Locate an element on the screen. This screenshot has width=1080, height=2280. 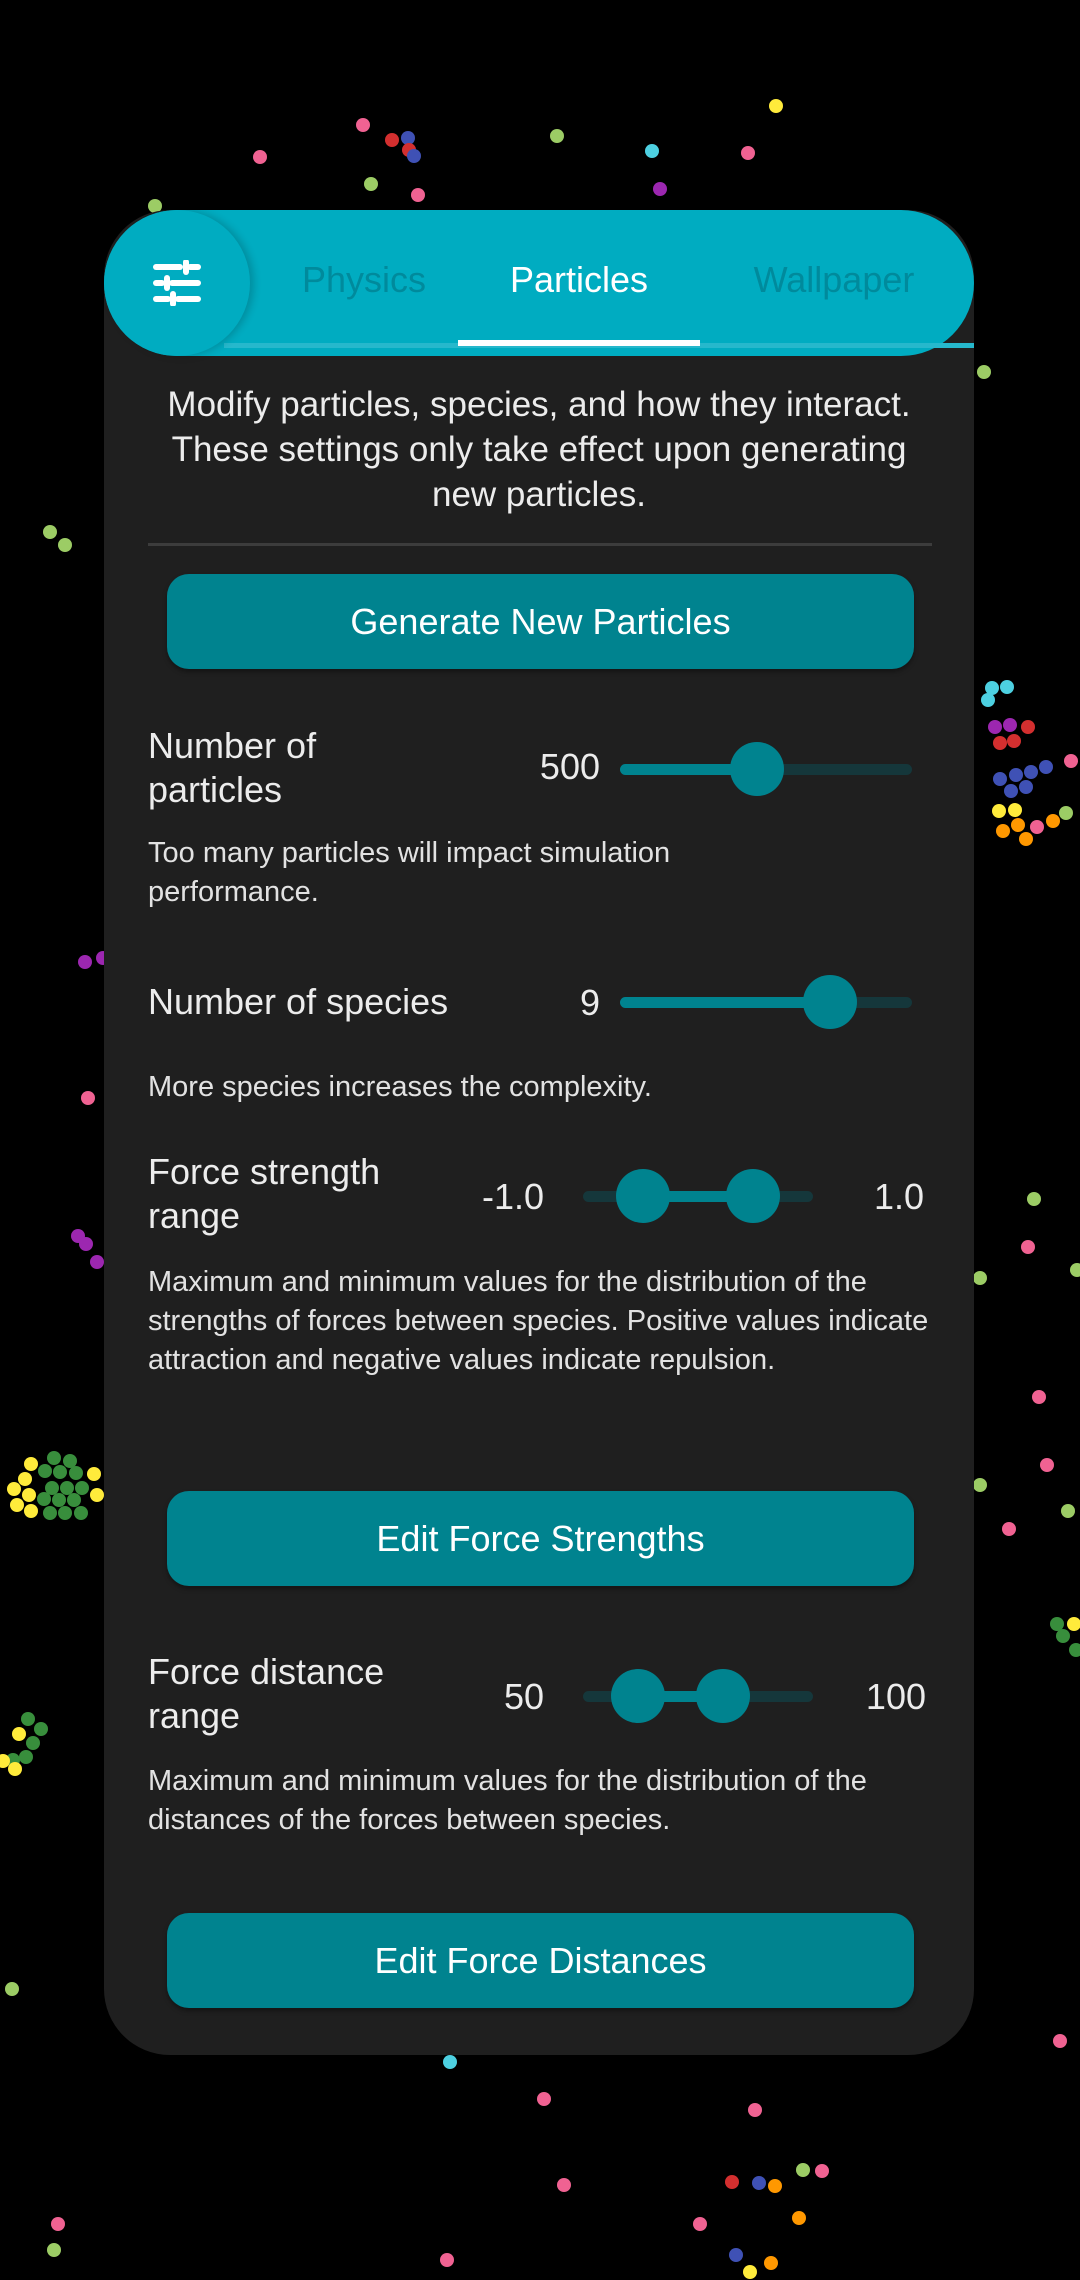
divider is located at coordinates (540, 544).